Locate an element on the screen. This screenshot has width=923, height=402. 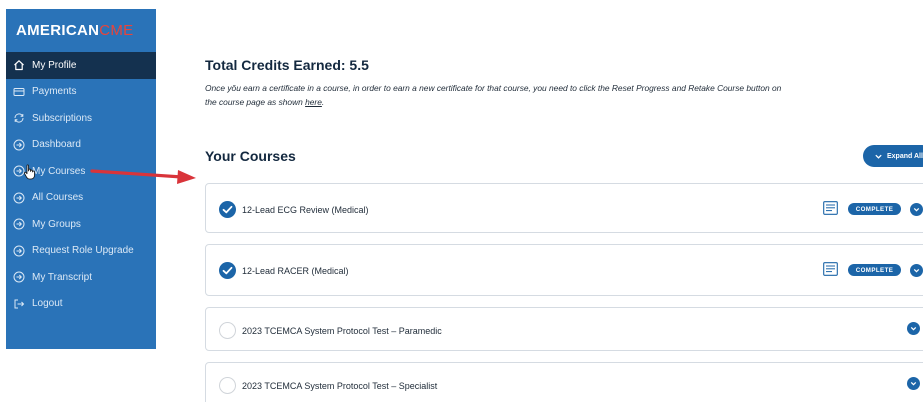
sidebar-item-logout: Logout is located at coordinates (81, 304).